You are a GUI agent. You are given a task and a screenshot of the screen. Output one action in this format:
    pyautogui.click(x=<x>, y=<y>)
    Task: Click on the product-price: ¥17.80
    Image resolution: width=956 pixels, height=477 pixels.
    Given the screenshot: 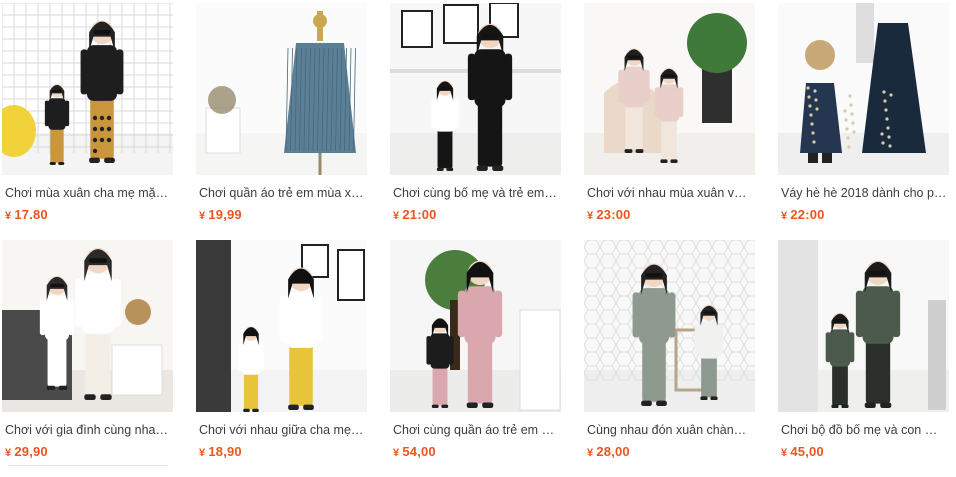 What is the action you would take?
    pyautogui.click(x=87, y=215)
    